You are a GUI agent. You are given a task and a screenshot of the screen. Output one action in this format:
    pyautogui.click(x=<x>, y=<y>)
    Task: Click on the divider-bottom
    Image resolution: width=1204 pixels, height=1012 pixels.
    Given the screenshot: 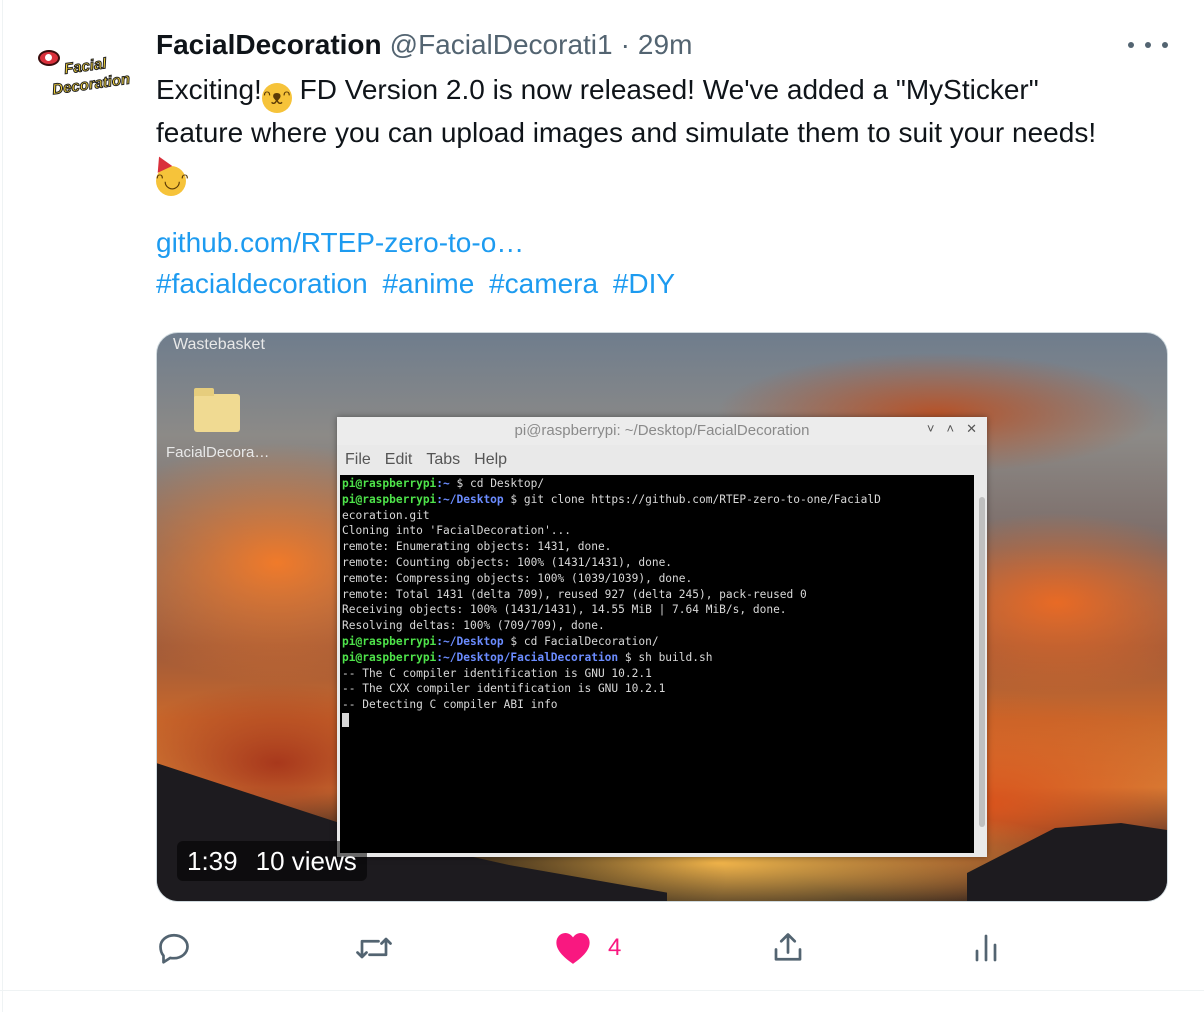 What is the action you would take?
    pyautogui.click(x=602, y=990)
    